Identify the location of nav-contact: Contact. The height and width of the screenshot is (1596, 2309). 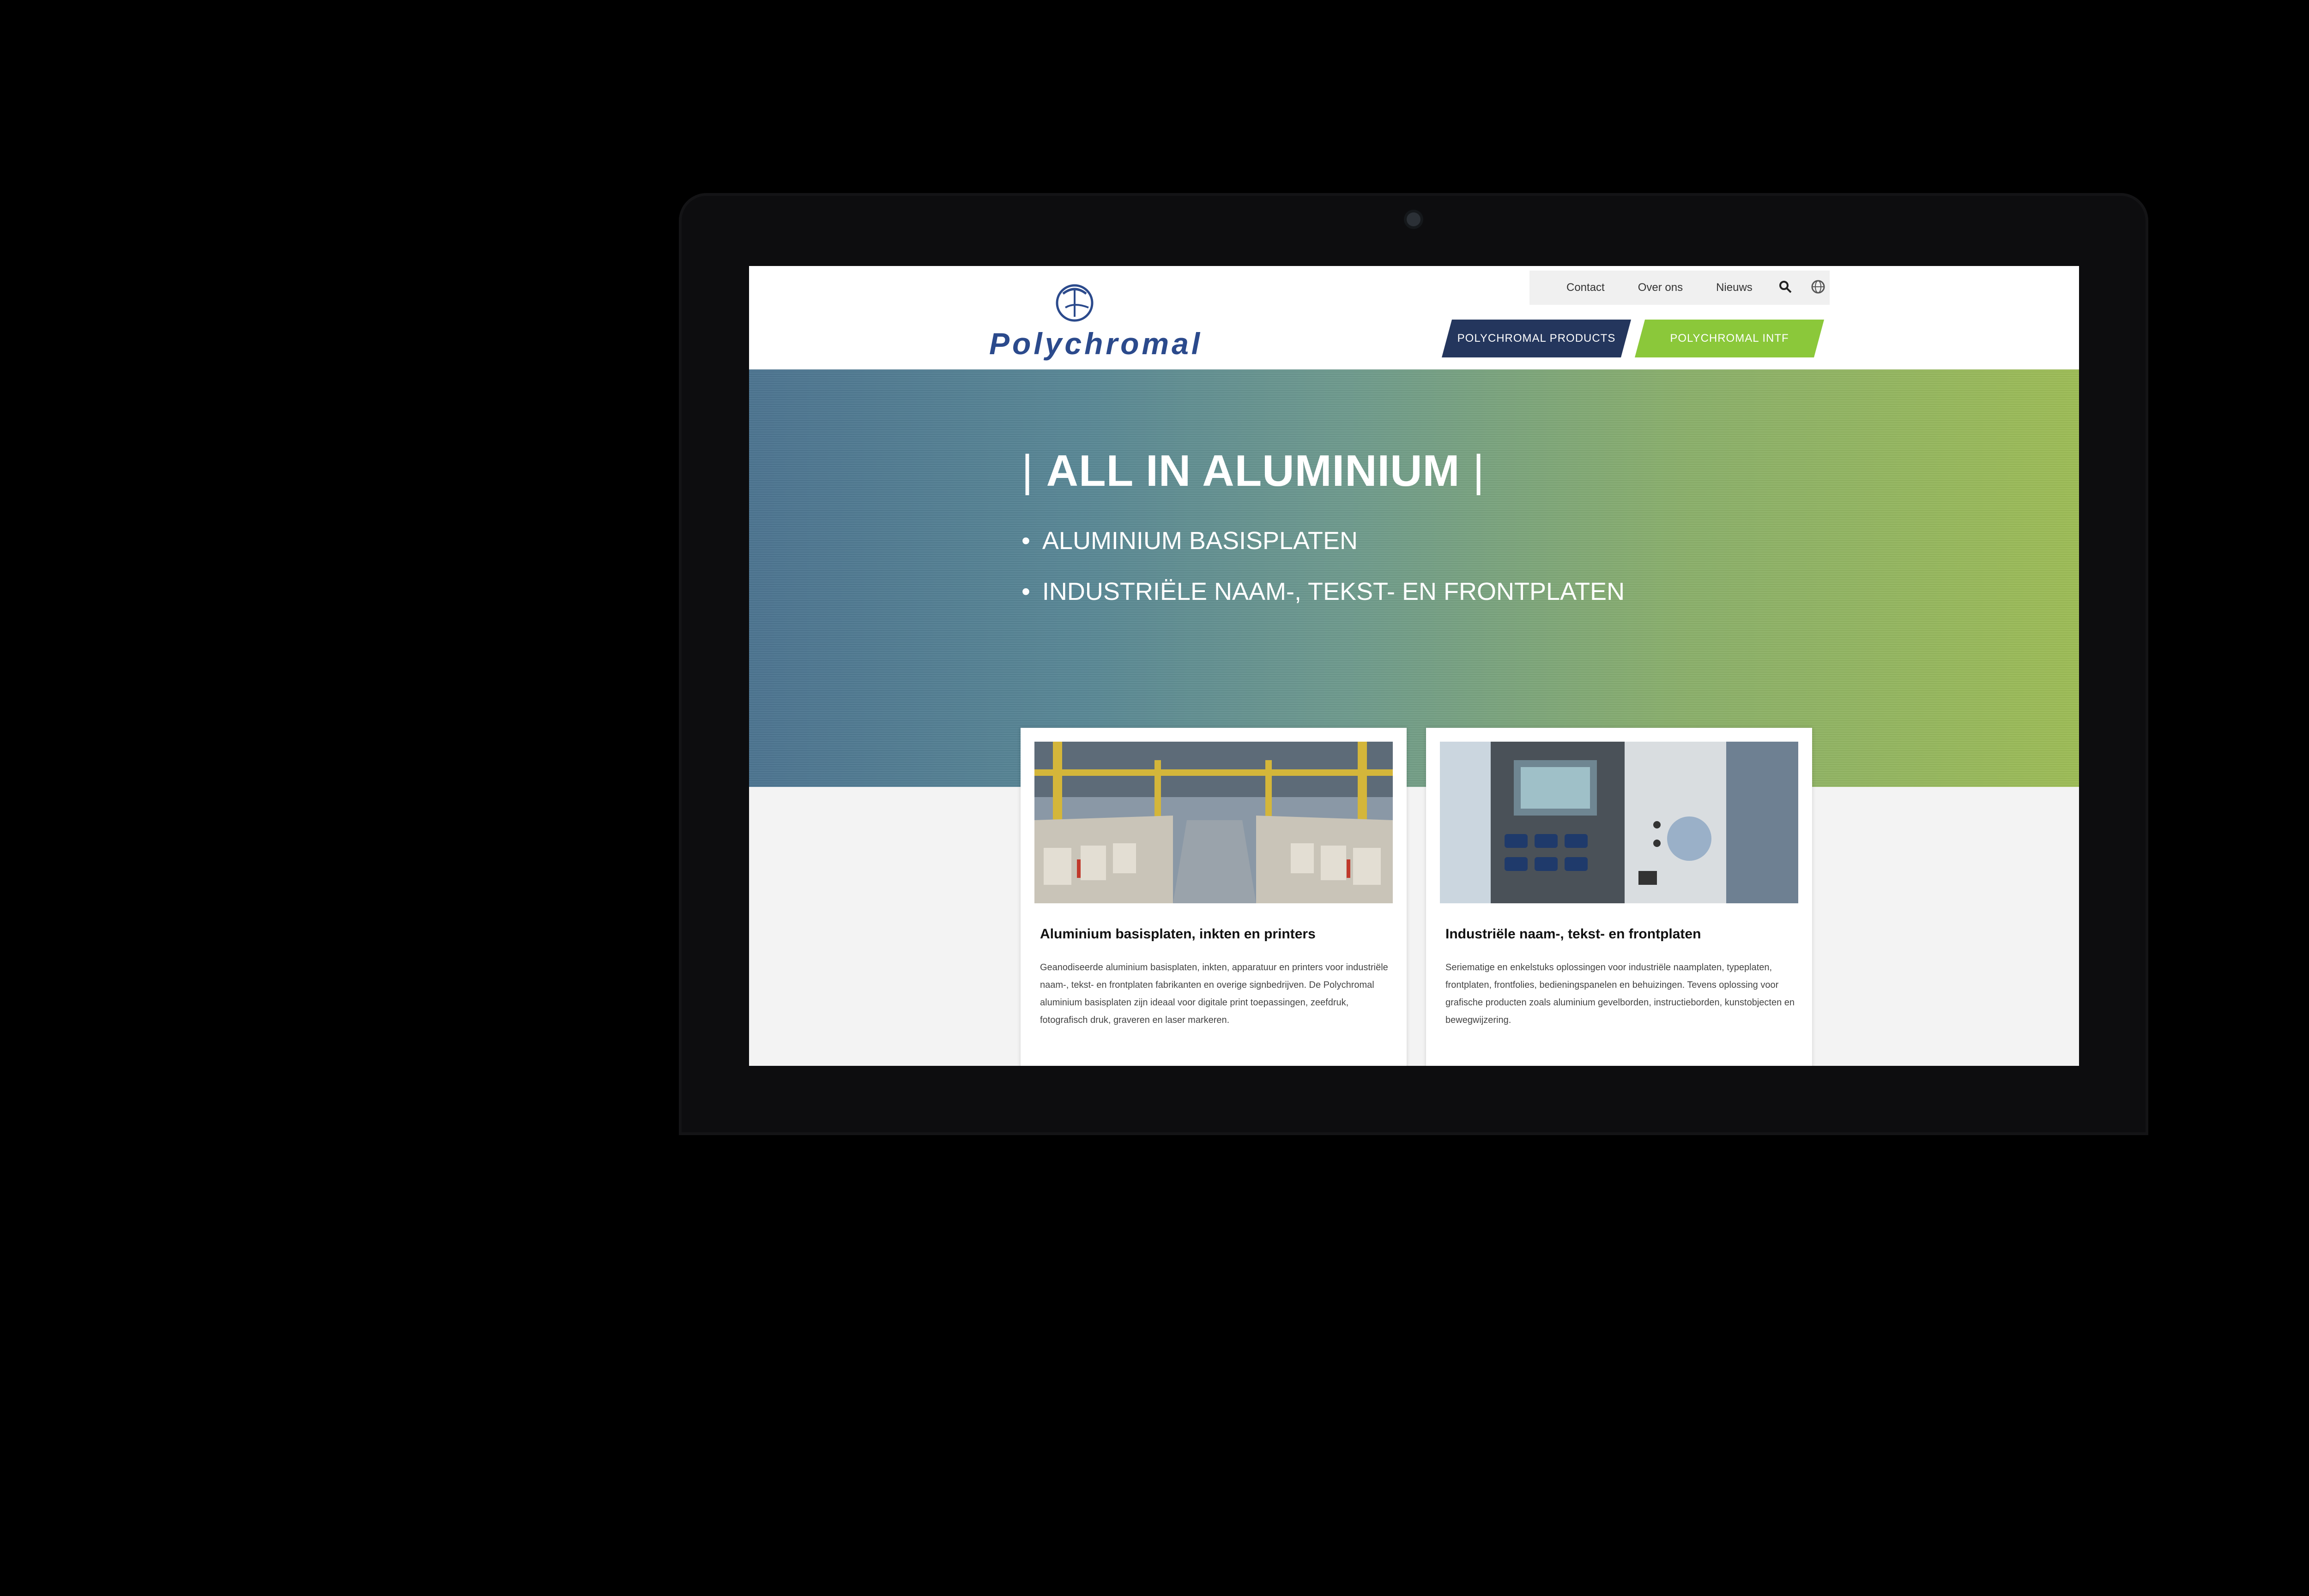
(1585, 287).